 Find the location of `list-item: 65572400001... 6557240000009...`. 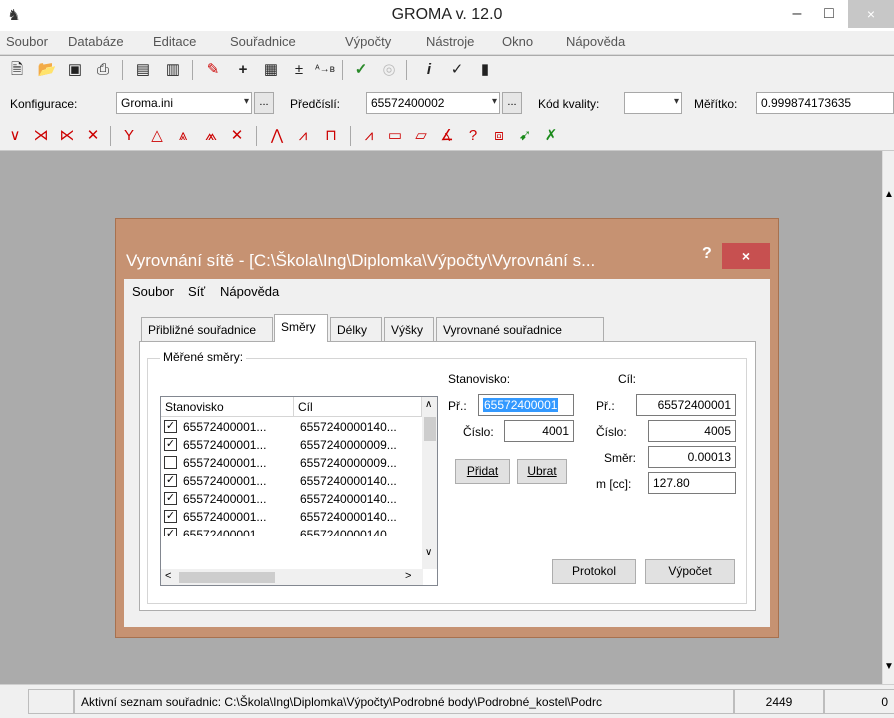

list-item: 65572400001... 6557240000009... is located at coordinates (292, 463).